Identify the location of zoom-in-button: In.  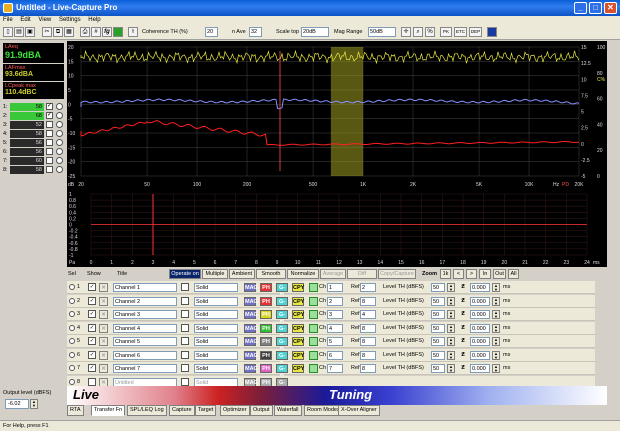
(485, 274).